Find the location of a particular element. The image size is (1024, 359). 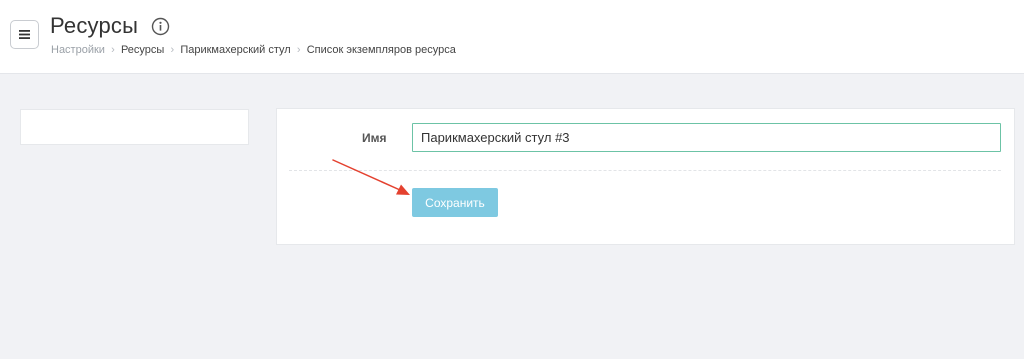

menu-button is located at coordinates (24, 34).